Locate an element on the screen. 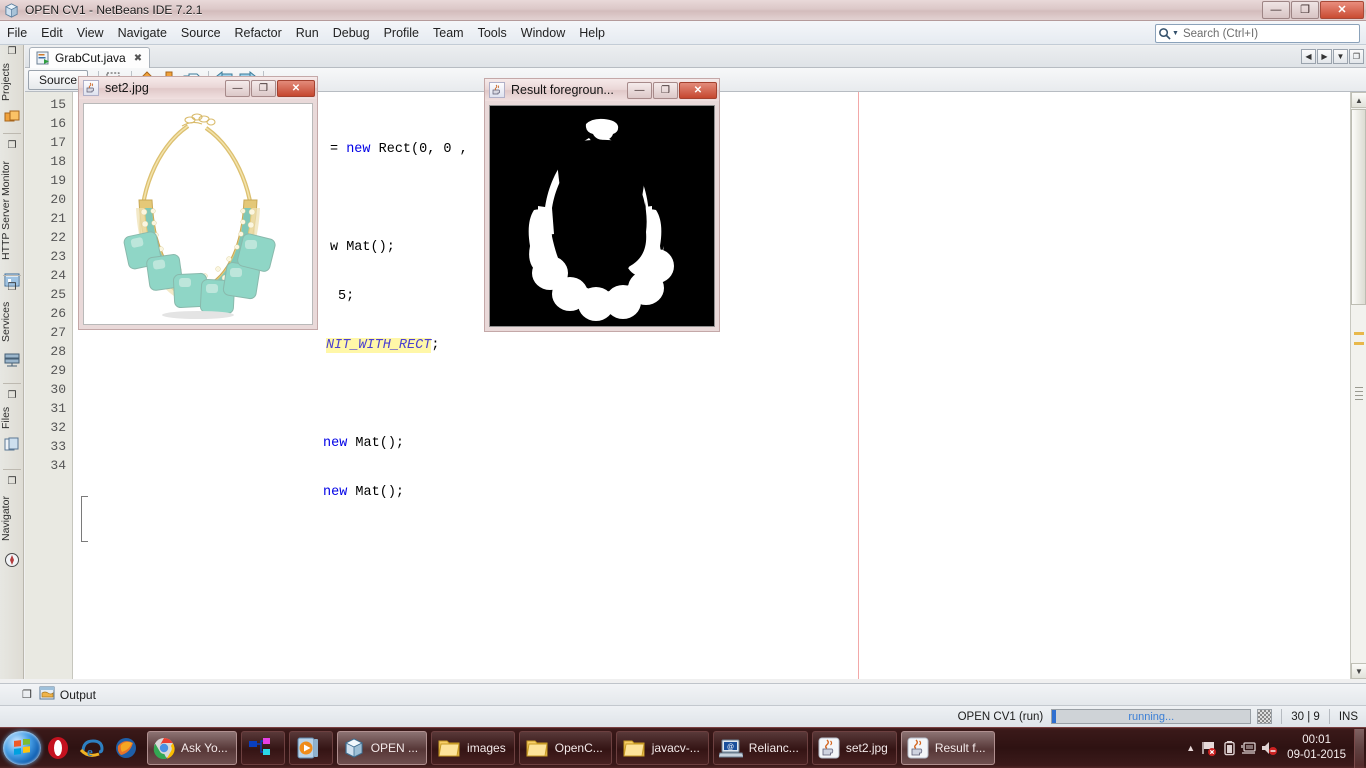 The image size is (1366, 768). image-window-set2: set2.jpg — ❐ ✕ is located at coordinates (198, 203).